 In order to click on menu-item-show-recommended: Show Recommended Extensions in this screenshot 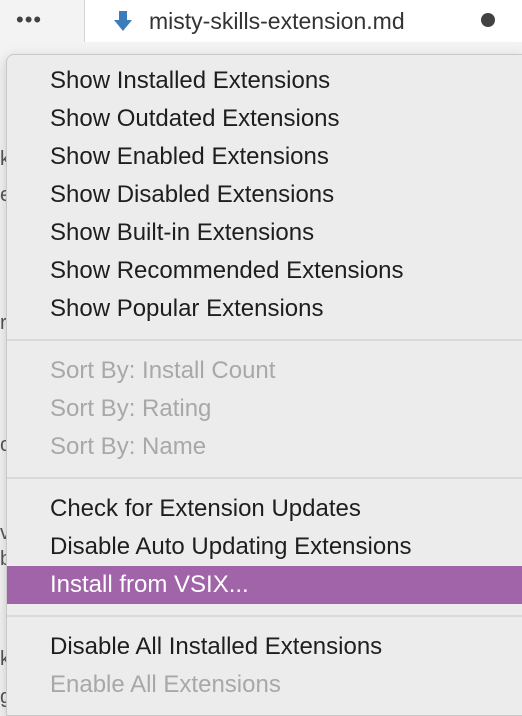, I will do `click(264, 271)`.